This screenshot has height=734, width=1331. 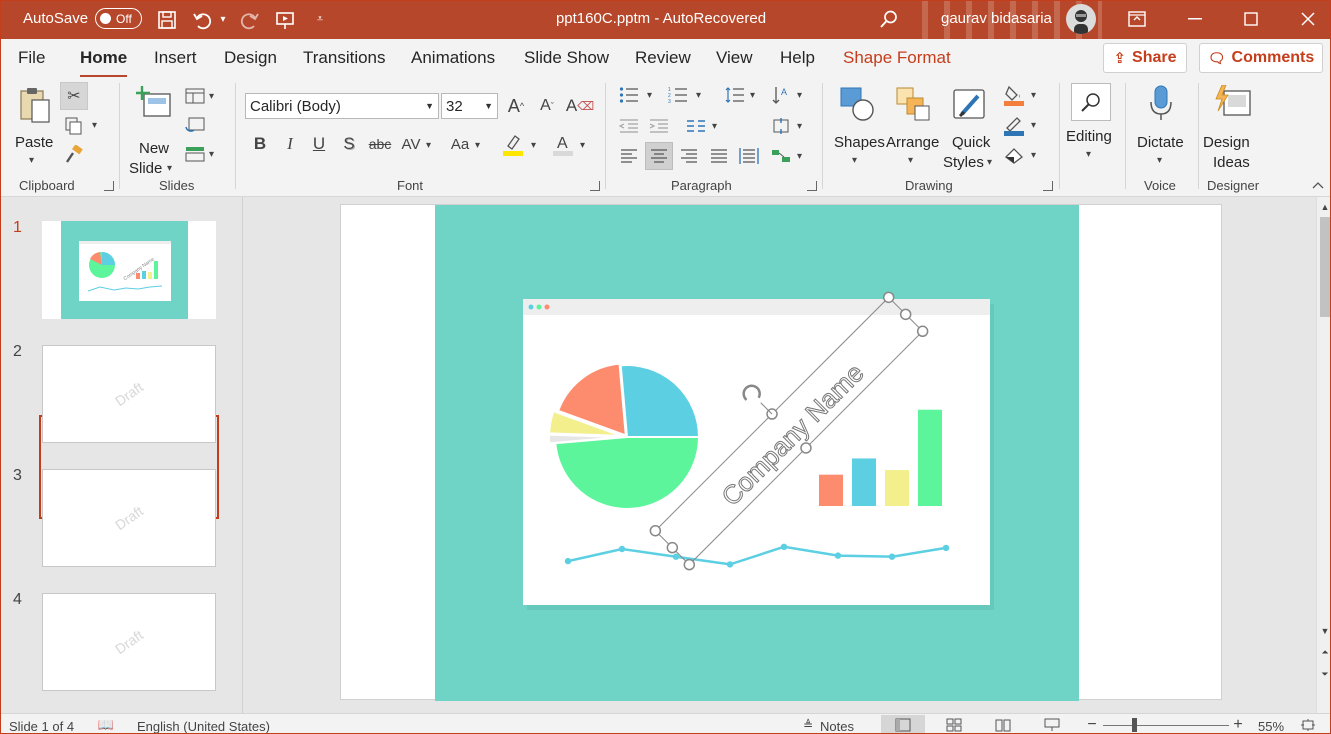 I want to click on dictate-button: Dictate ▾, so click(x=1162, y=128).